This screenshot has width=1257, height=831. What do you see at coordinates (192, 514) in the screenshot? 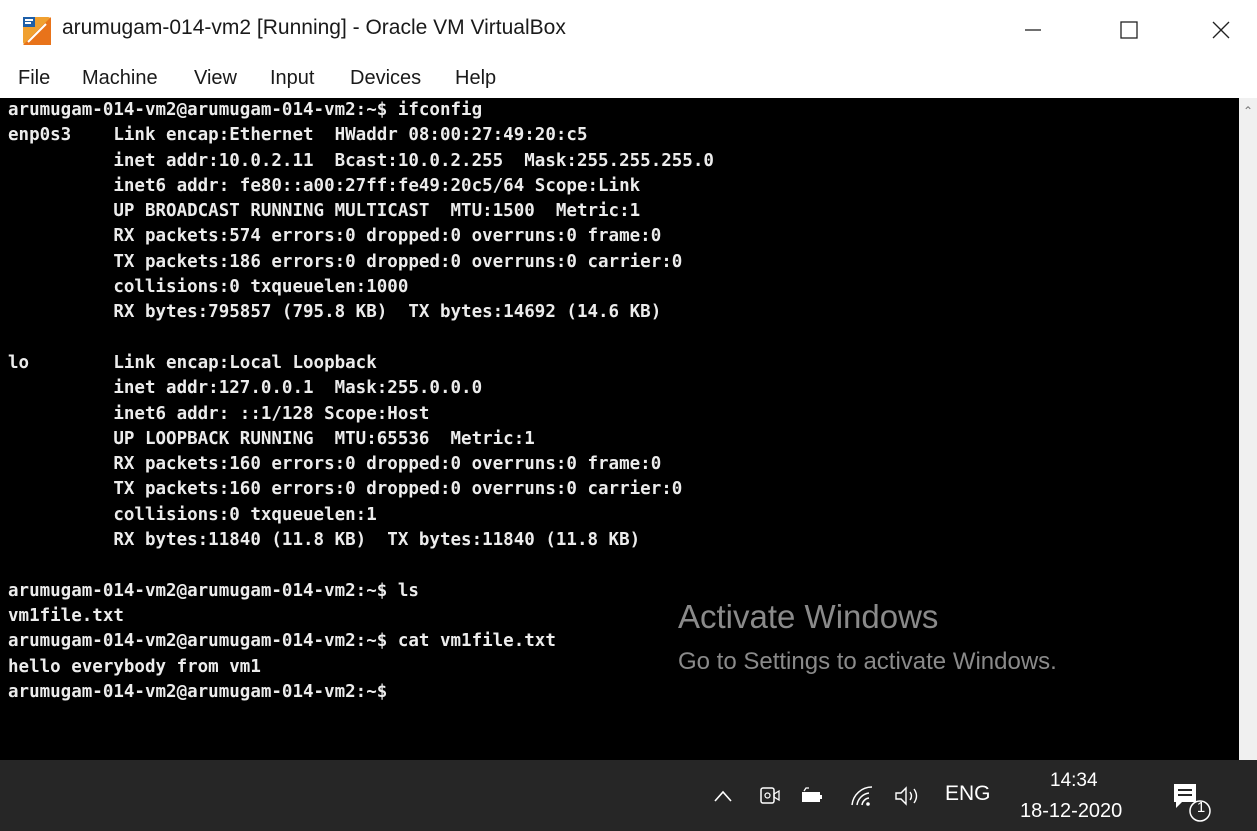
I see `terminal-line: collisions:0 txqueuelen:1` at bounding box center [192, 514].